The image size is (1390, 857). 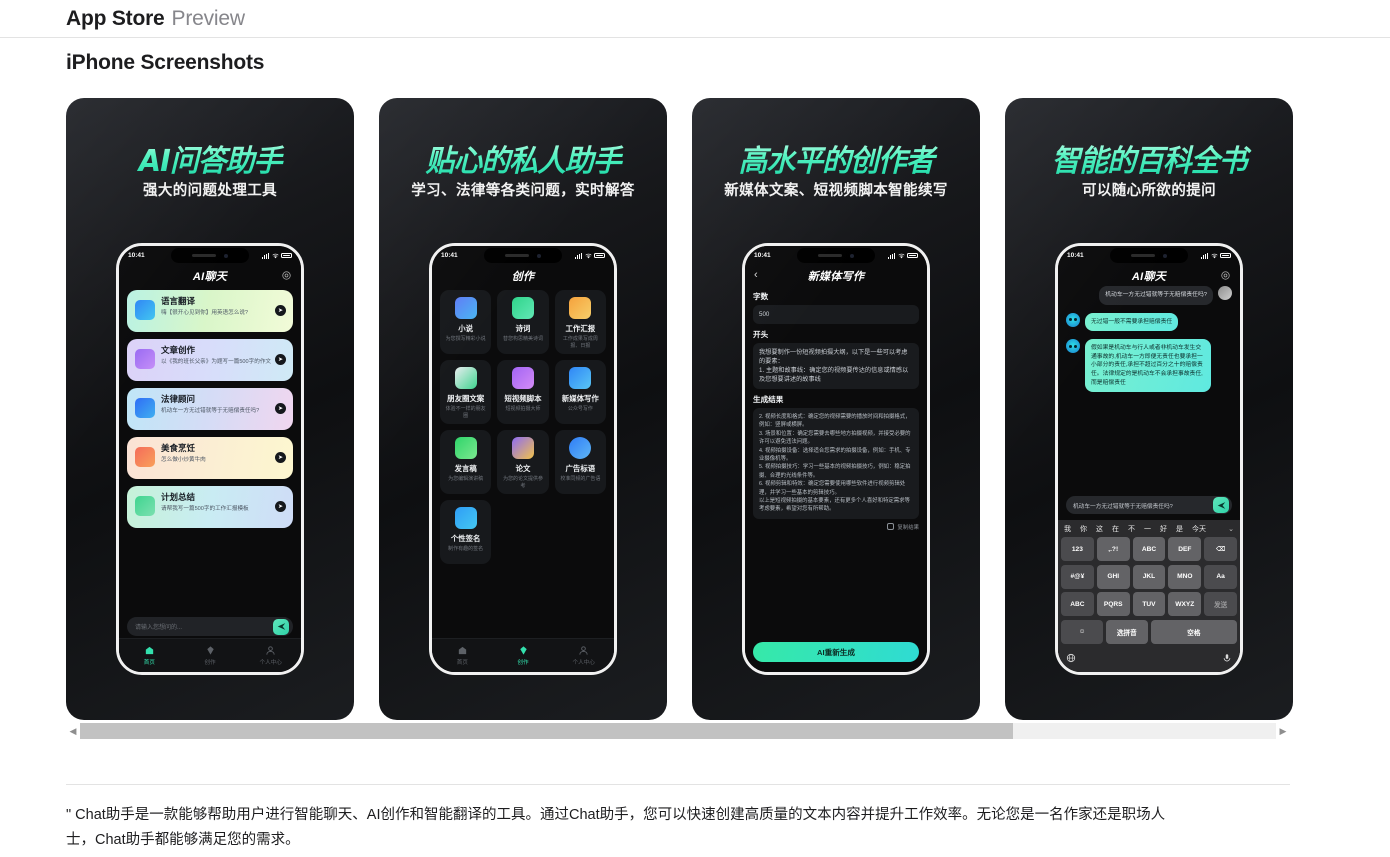 What do you see at coordinates (901, 255) in the screenshot?
I see `wifi-icon` at bounding box center [901, 255].